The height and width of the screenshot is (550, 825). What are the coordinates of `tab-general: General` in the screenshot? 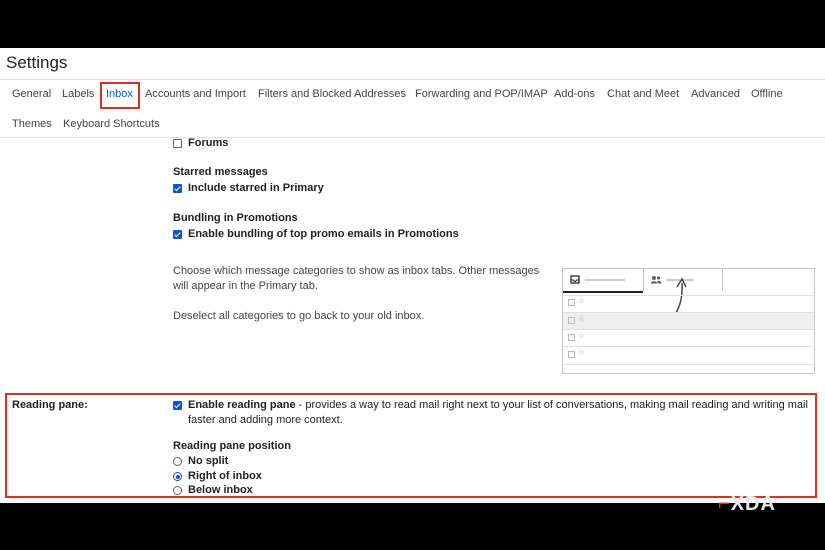 It's located at (31, 94).